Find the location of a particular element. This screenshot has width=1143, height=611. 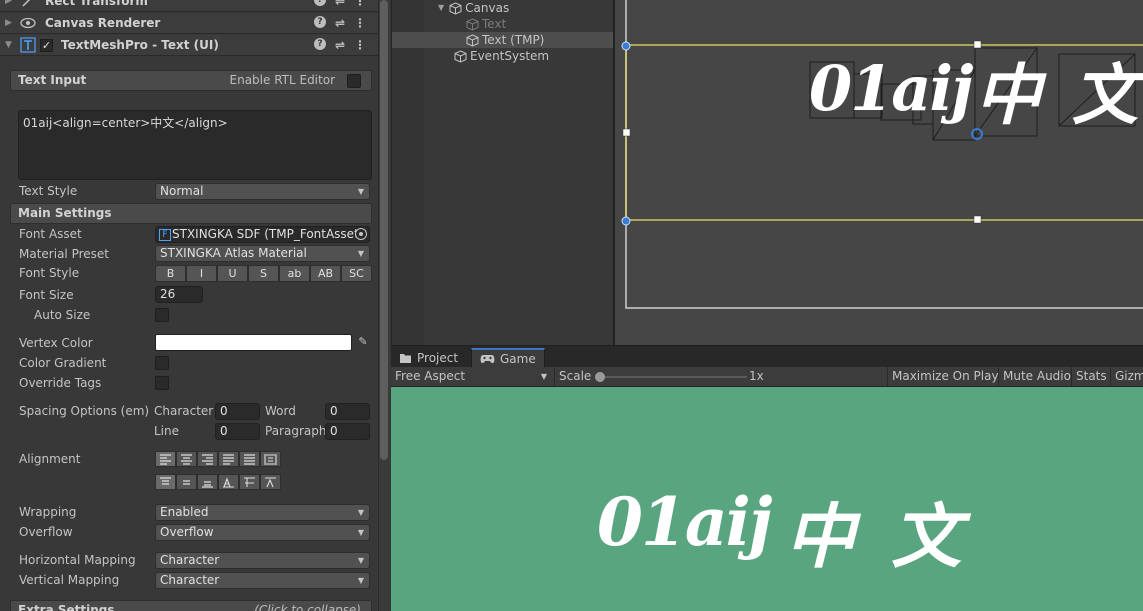

mute-audio-button: Mute Audio is located at coordinates (1036, 376).